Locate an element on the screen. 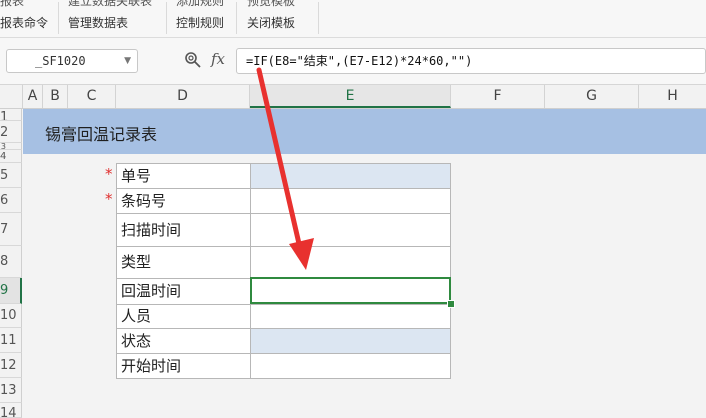 Image resolution: width=706 pixels, height=418 pixels. select-all-corner is located at coordinates (11, 96).